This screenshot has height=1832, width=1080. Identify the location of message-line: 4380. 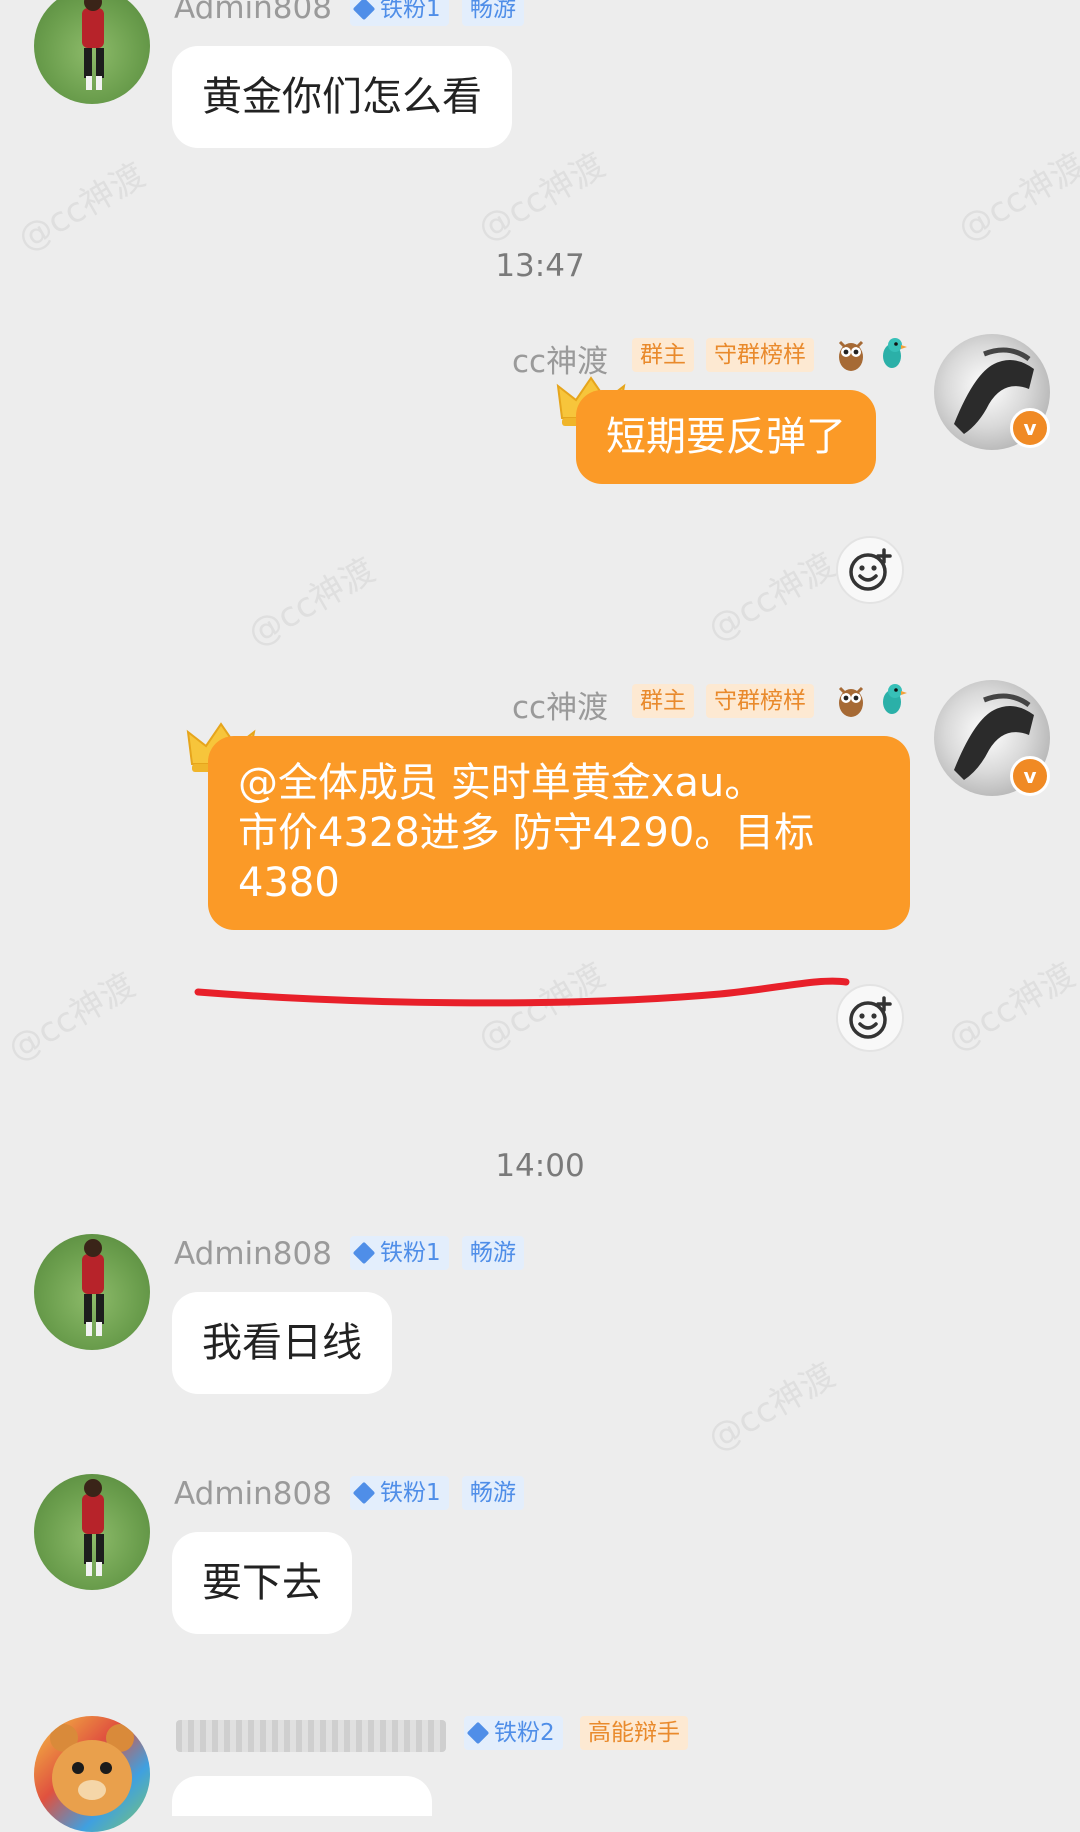
(289, 883).